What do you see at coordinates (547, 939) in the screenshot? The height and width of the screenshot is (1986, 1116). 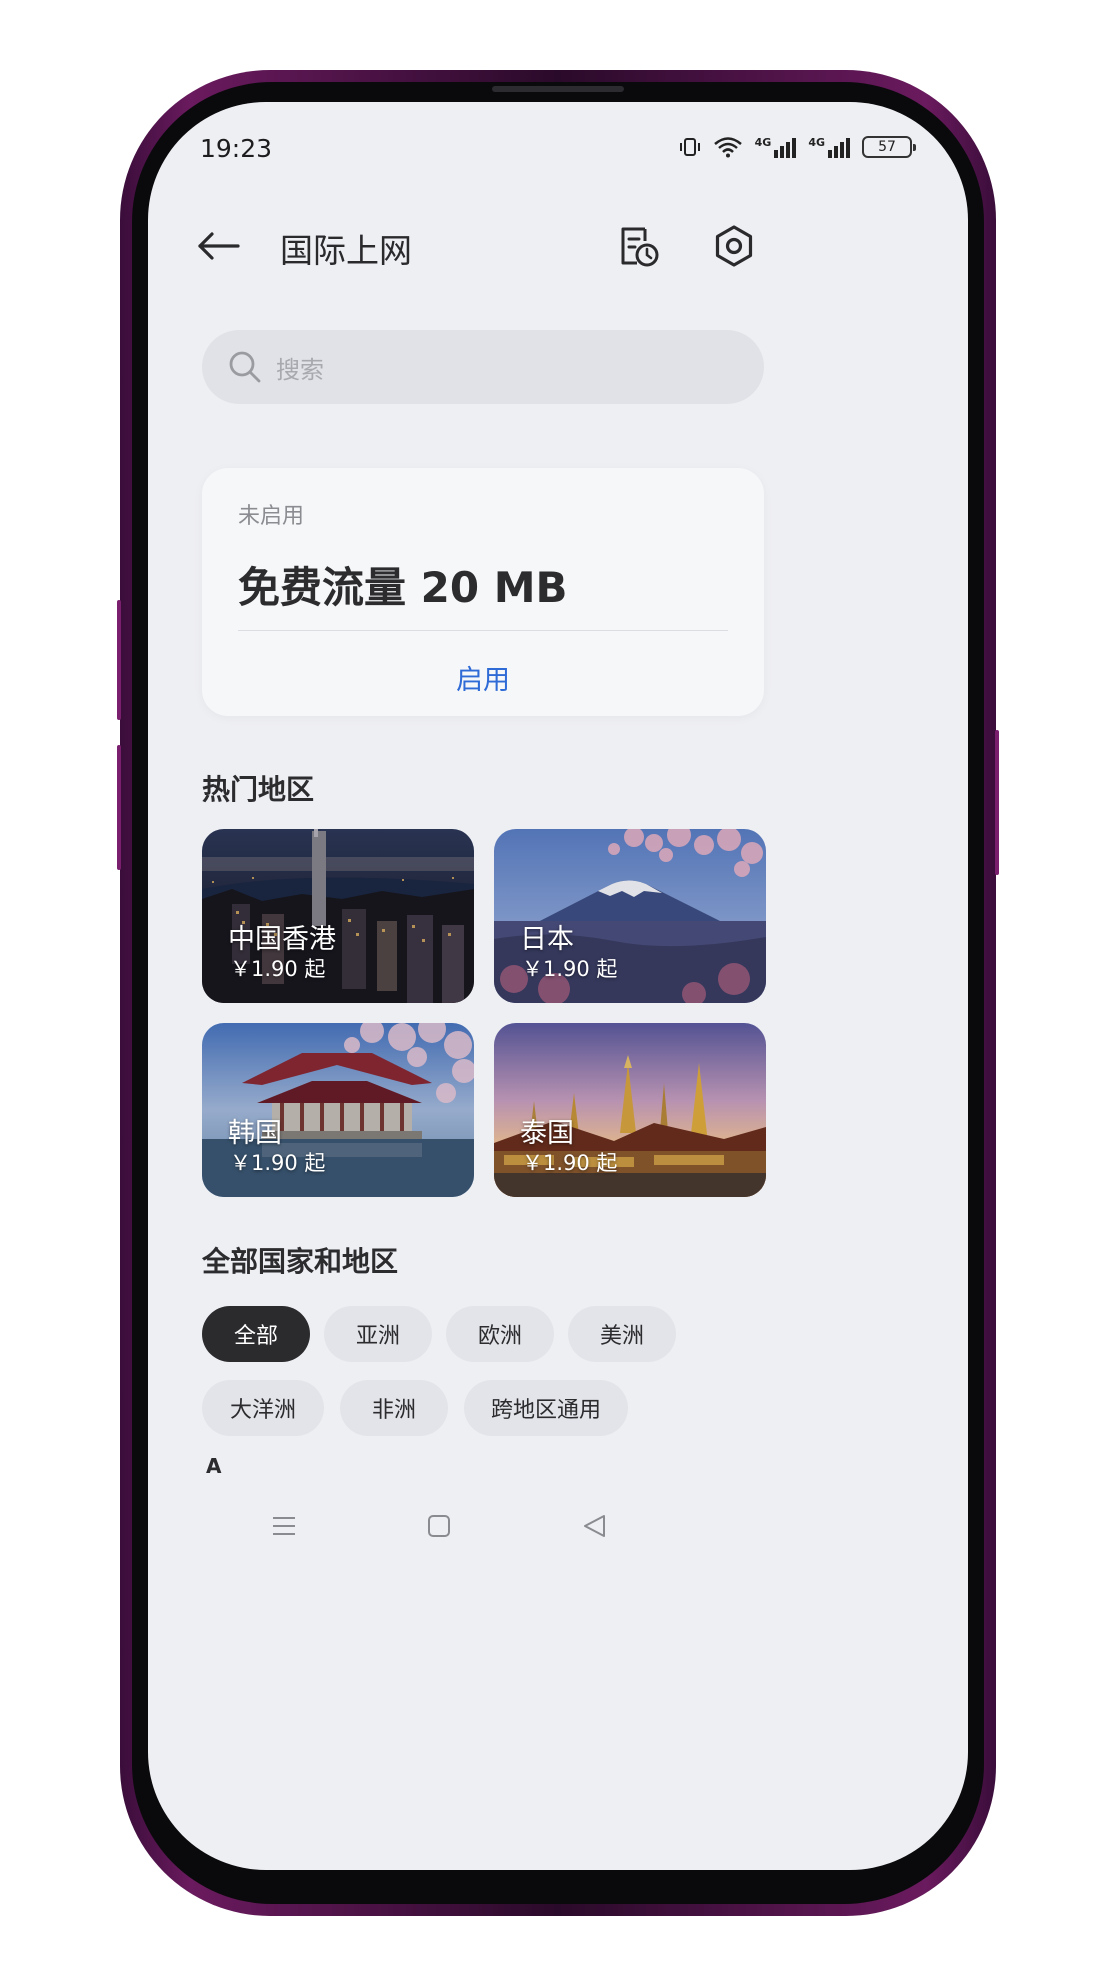 I see `region-name: 日本` at bounding box center [547, 939].